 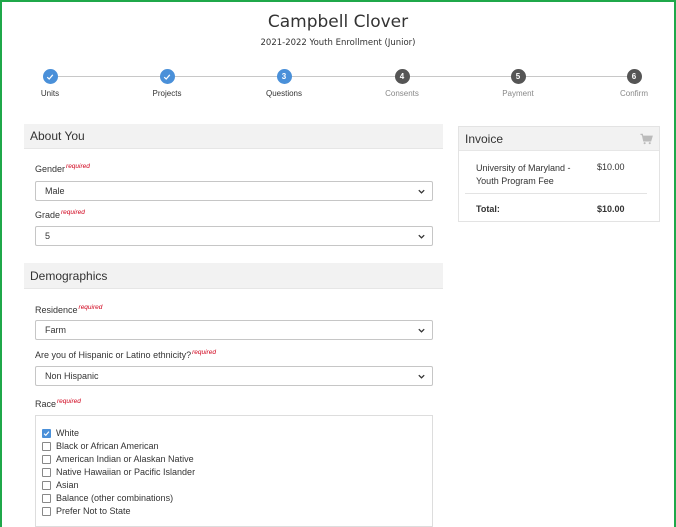 I want to click on step-label: Units, so click(x=50, y=93).